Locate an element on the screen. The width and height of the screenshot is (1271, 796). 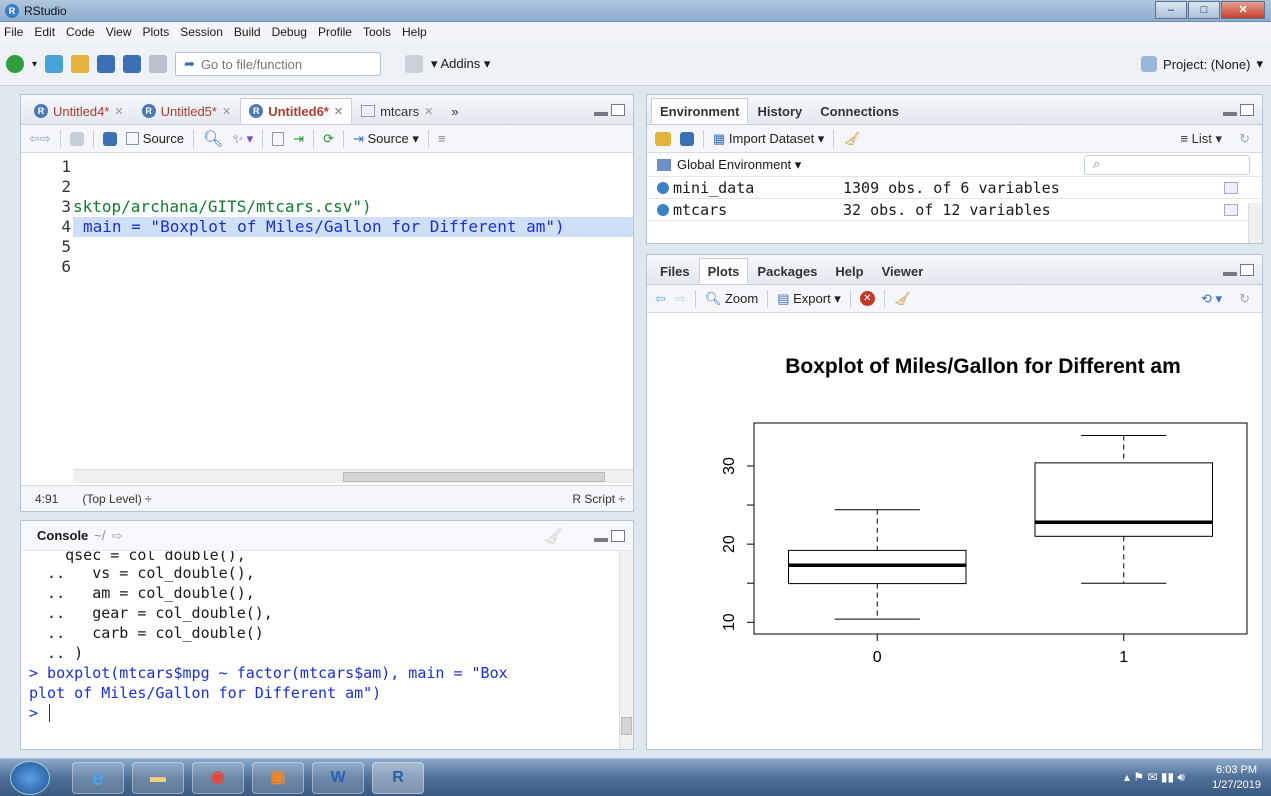
menu-help: Help is located at coordinates (414, 32).